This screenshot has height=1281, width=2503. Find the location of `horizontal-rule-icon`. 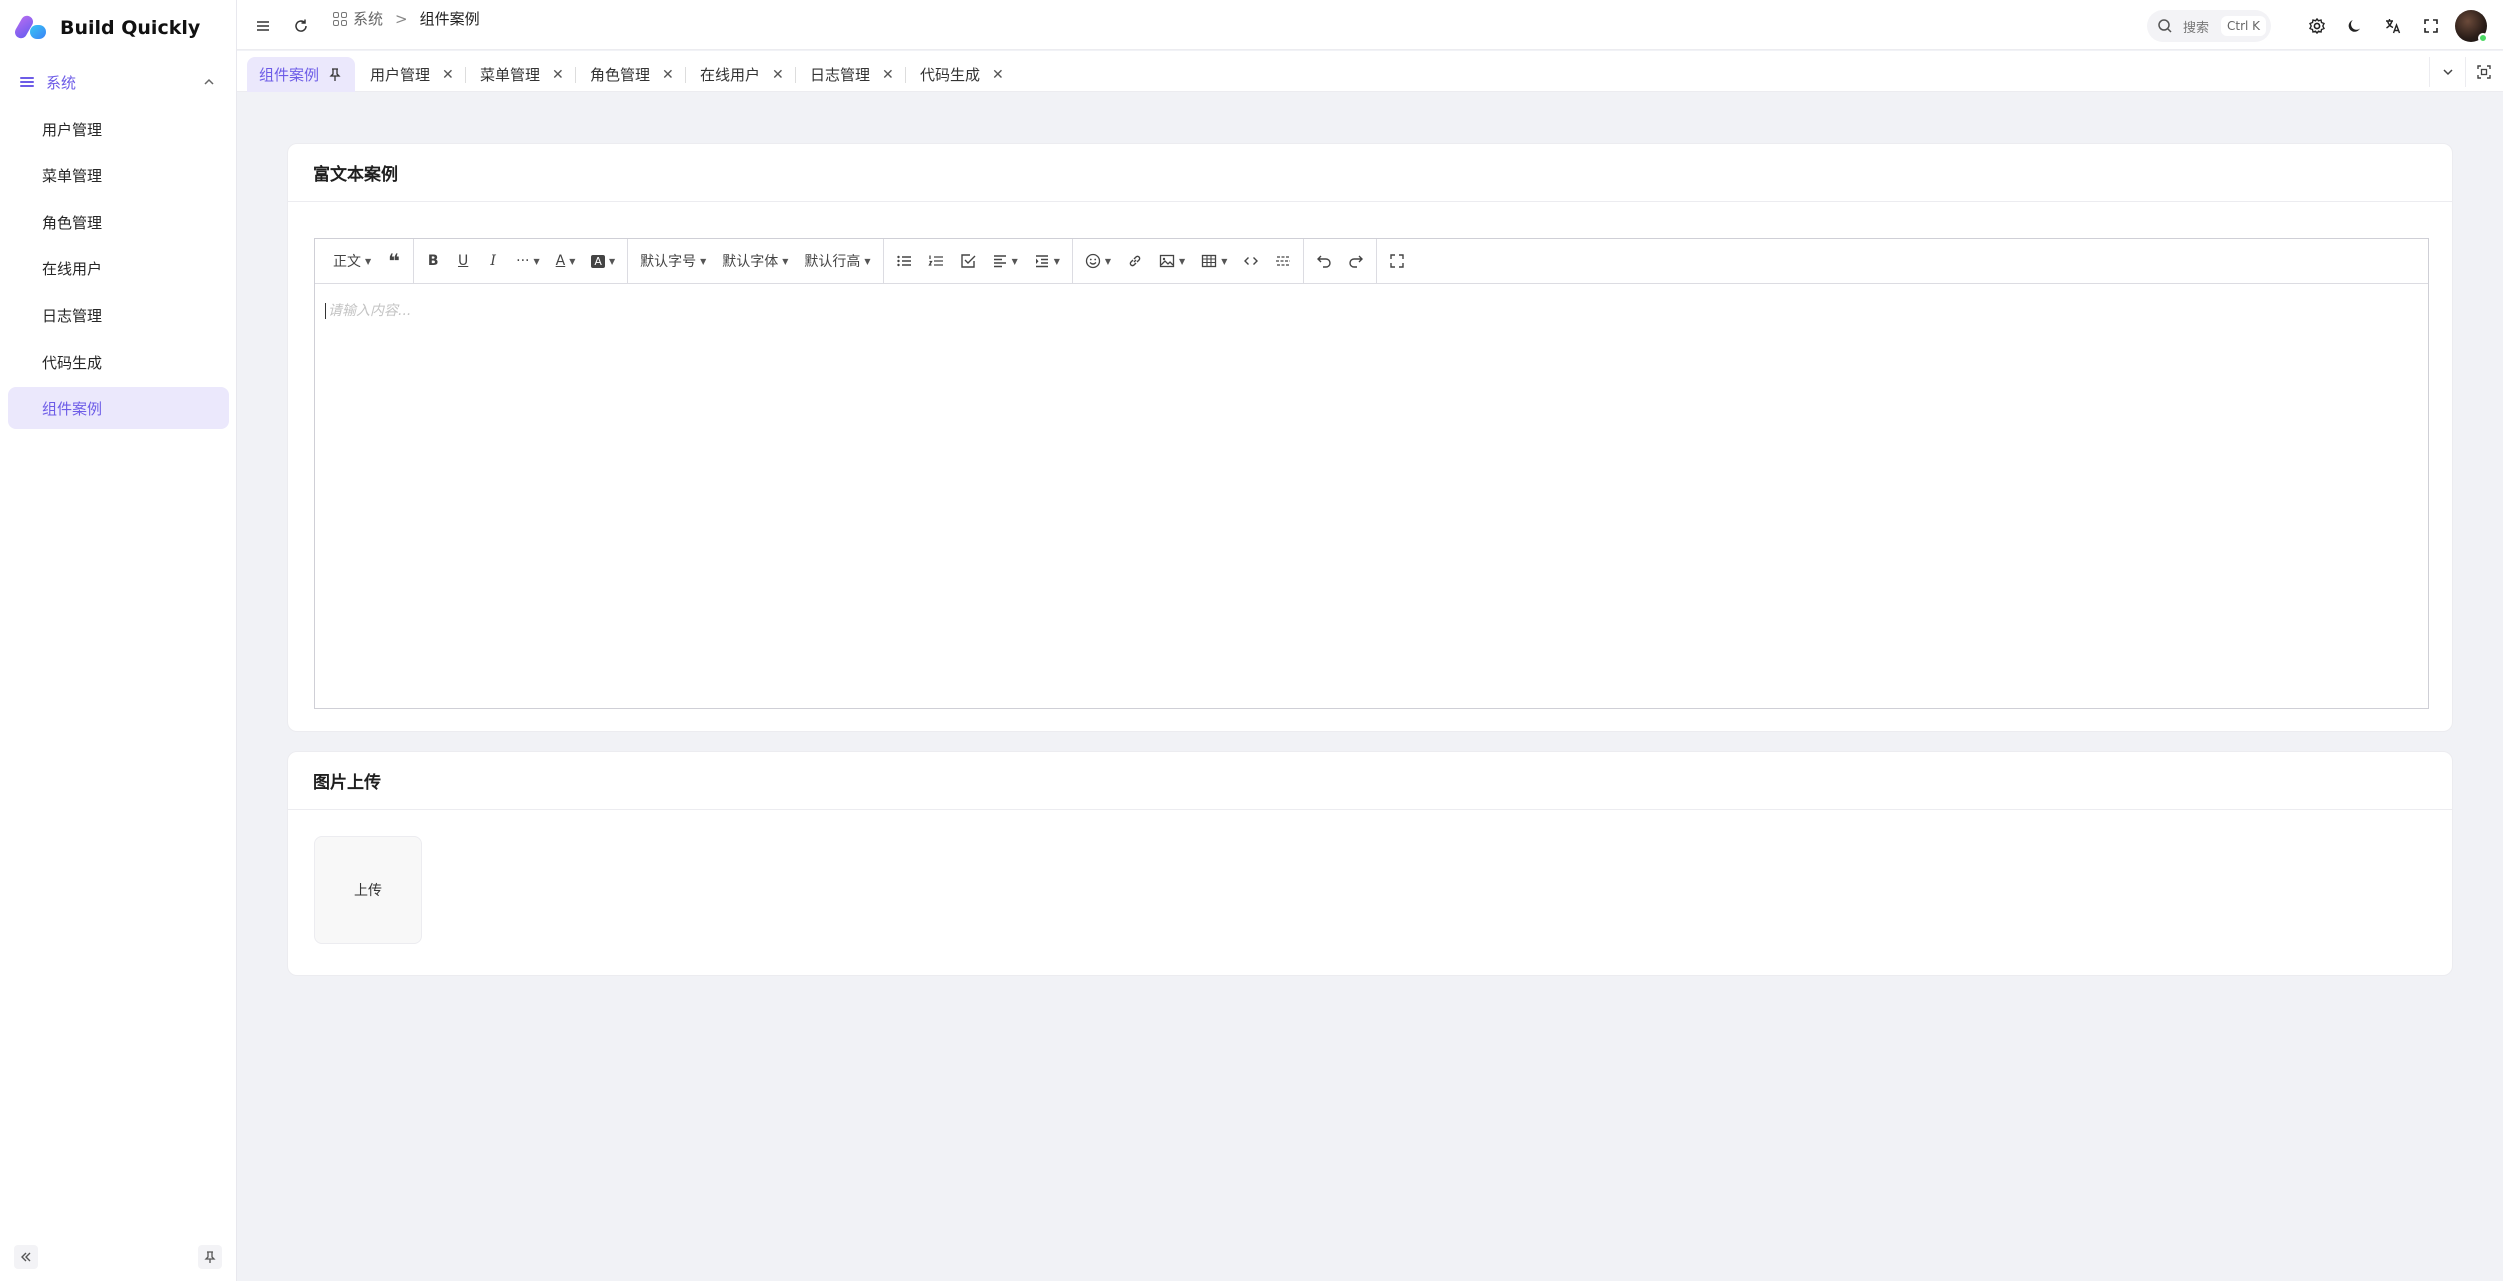

horizontal-rule-icon is located at coordinates (1283, 261).